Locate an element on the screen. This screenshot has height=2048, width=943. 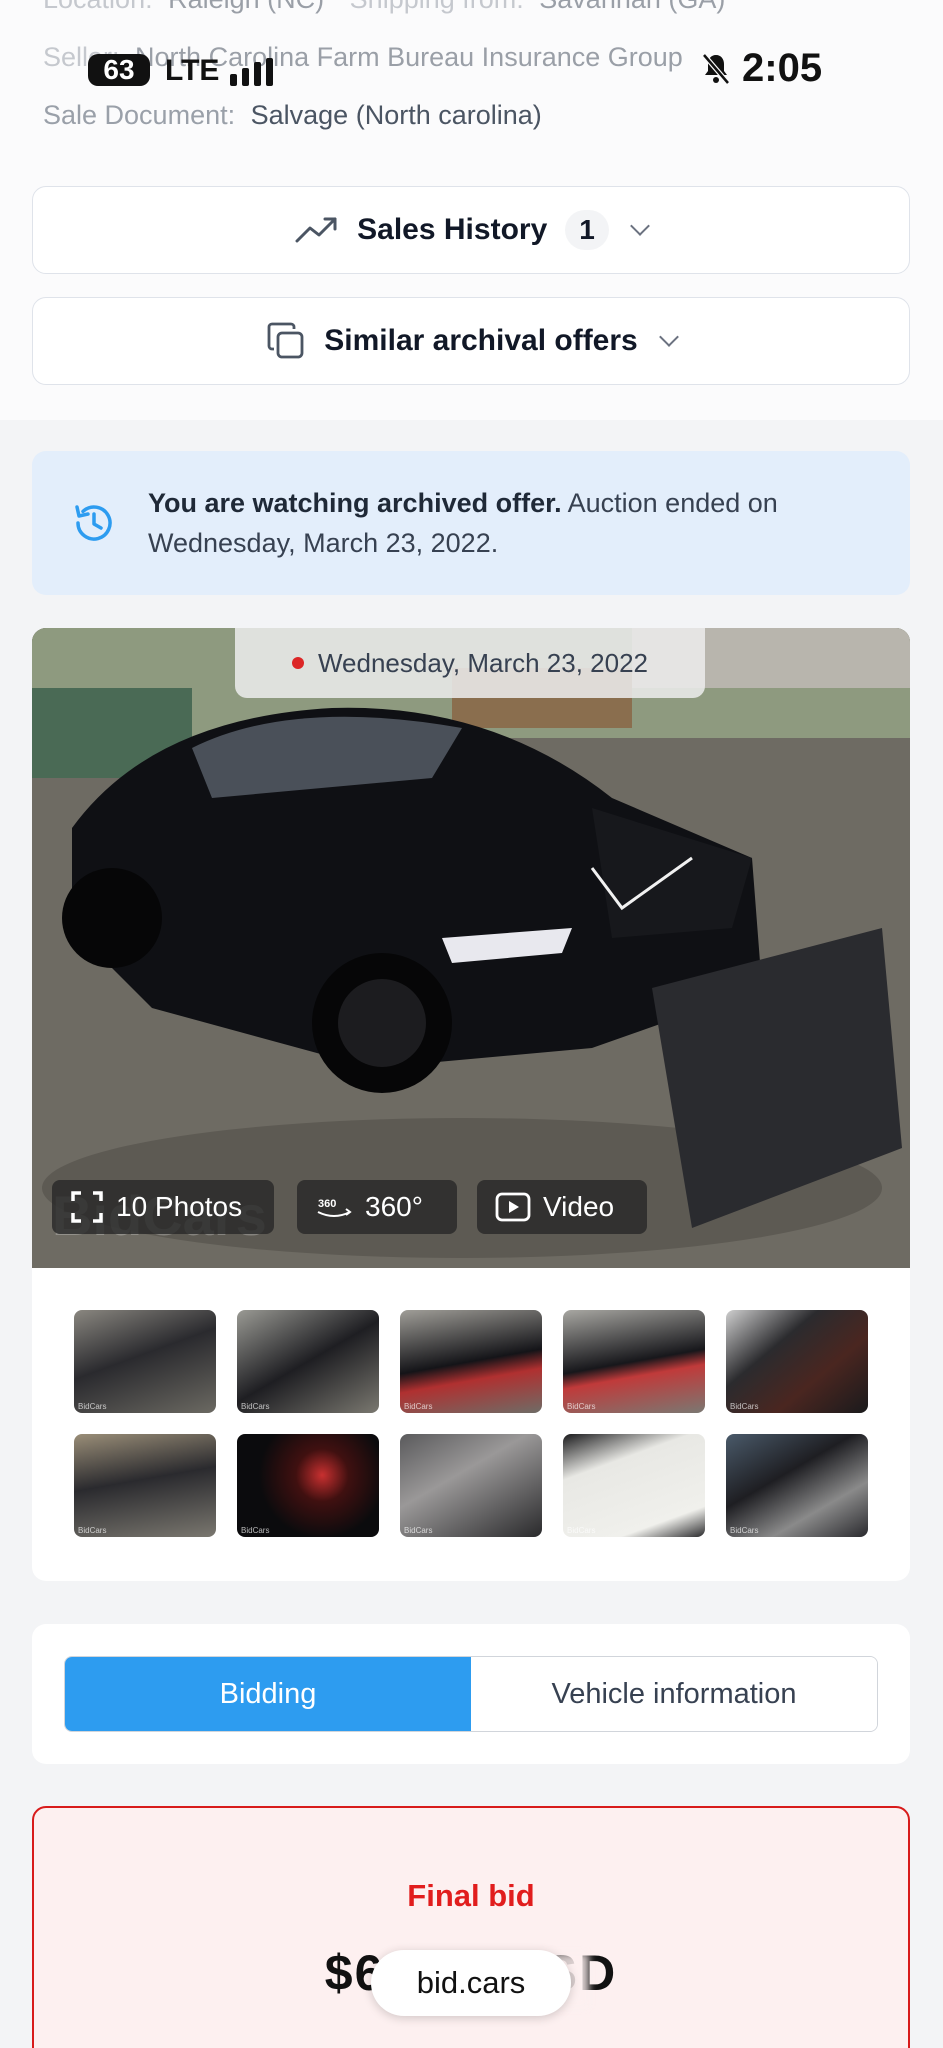
shipping-label: Shipping from: is located at coordinates (437, 7).